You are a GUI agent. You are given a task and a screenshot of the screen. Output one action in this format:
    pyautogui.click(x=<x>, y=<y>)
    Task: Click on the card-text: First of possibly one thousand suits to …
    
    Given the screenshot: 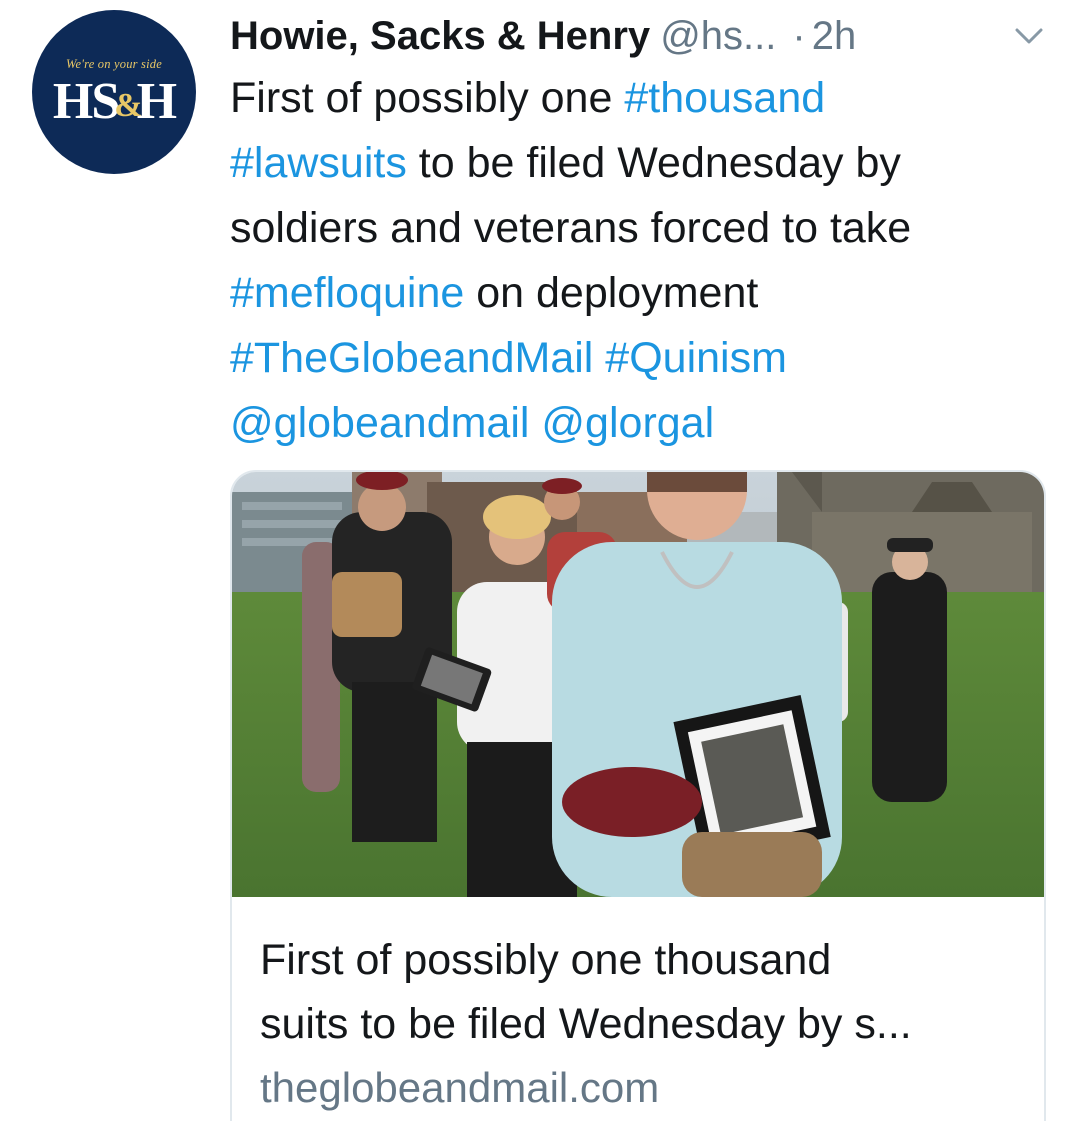 What is the action you would take?
    pyautogui.click(x=645, y=1024)
    